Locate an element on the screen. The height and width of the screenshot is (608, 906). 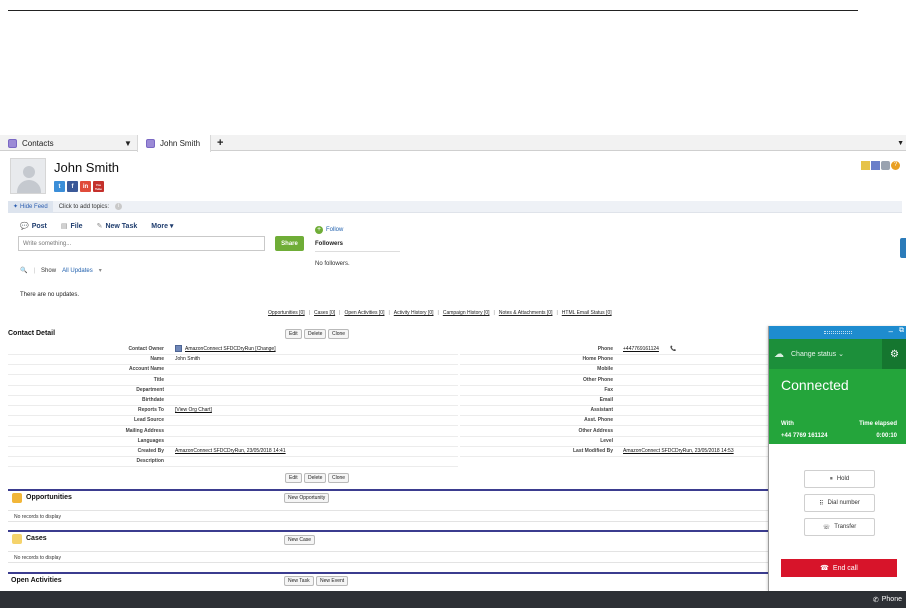
post-icon: 💬 is located at coordinates (24, 226).